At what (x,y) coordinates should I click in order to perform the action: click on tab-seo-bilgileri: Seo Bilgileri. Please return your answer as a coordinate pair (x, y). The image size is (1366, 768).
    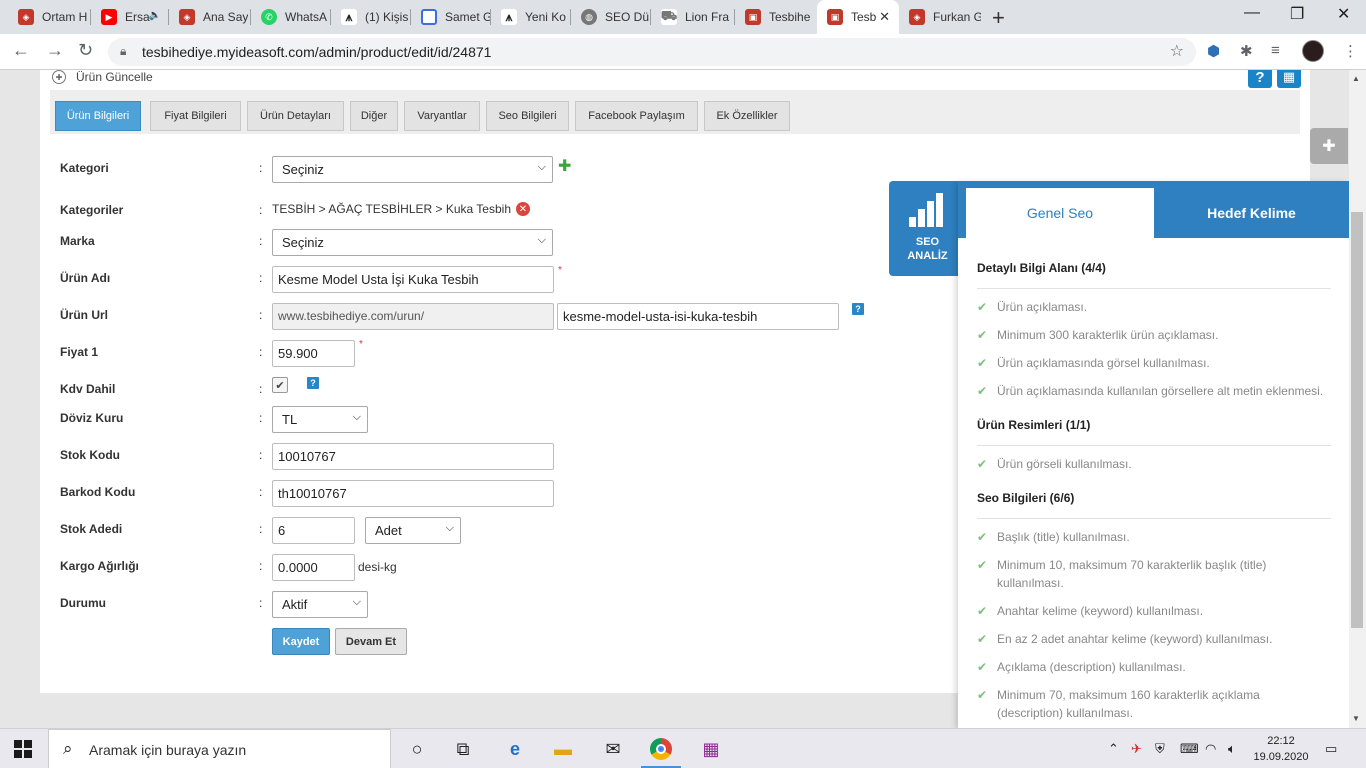
    Looking at the image, I should click on (527, 116).